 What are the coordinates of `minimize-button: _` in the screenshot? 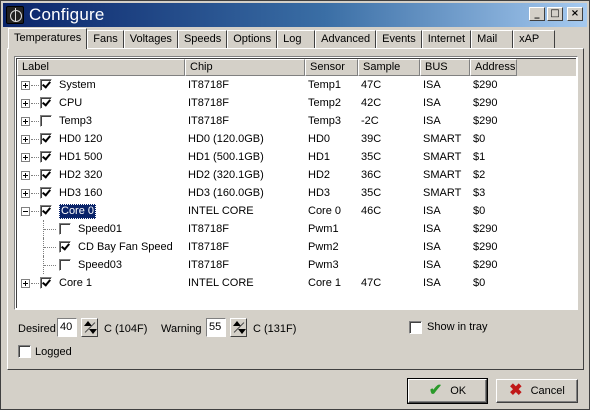 It's located at (537, 14).